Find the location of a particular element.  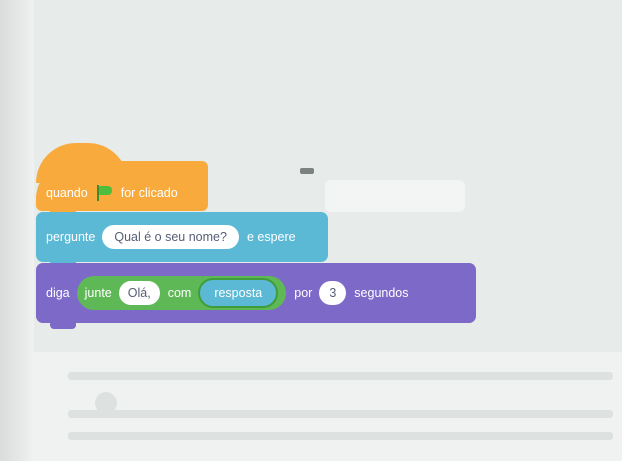

join-text-input: Olá, is located at coordinates (139, 293).